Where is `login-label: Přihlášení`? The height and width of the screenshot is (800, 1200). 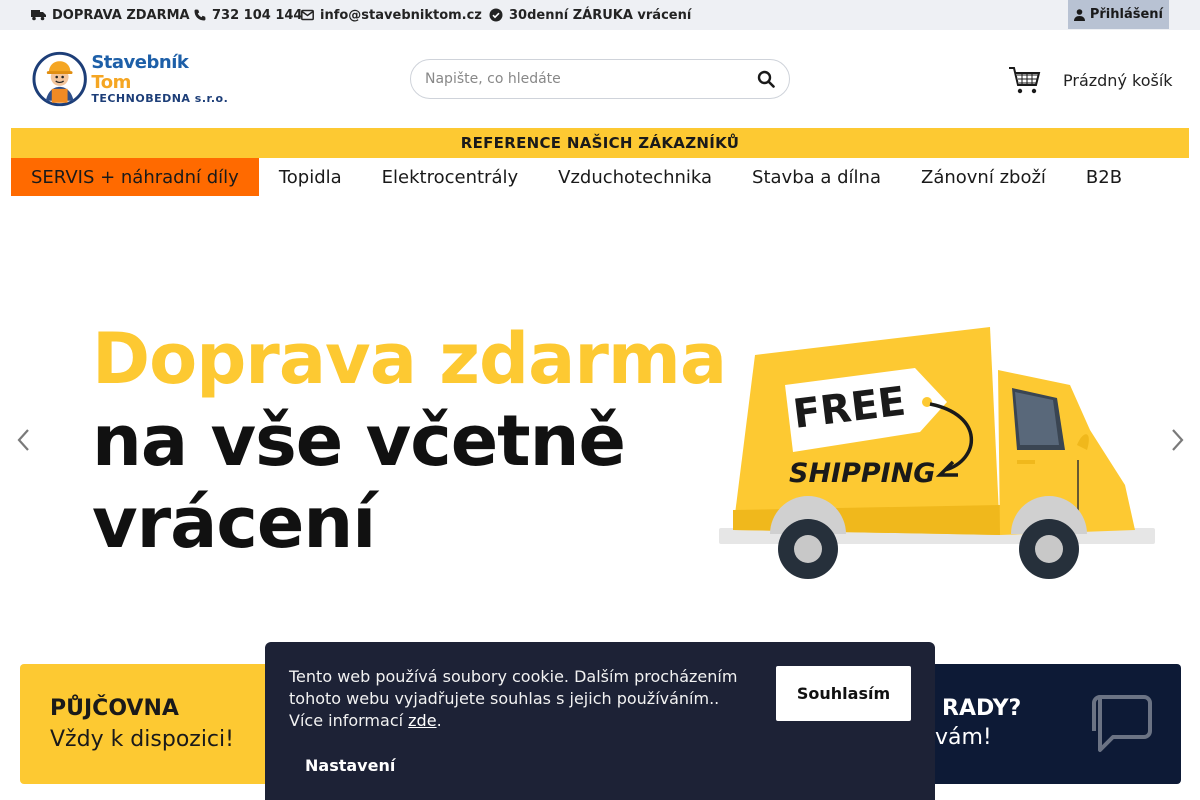
login-label: Přihlášení is located at coordinates (1126, 14).